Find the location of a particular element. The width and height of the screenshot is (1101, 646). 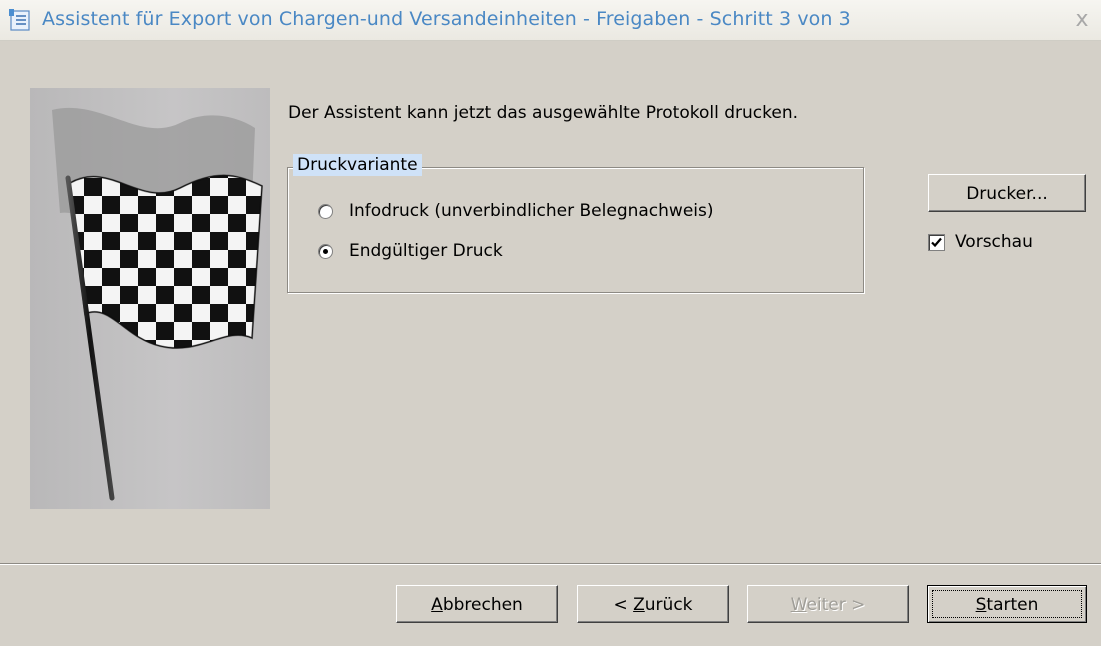

footer-separator is located at coordinates (550, 564).